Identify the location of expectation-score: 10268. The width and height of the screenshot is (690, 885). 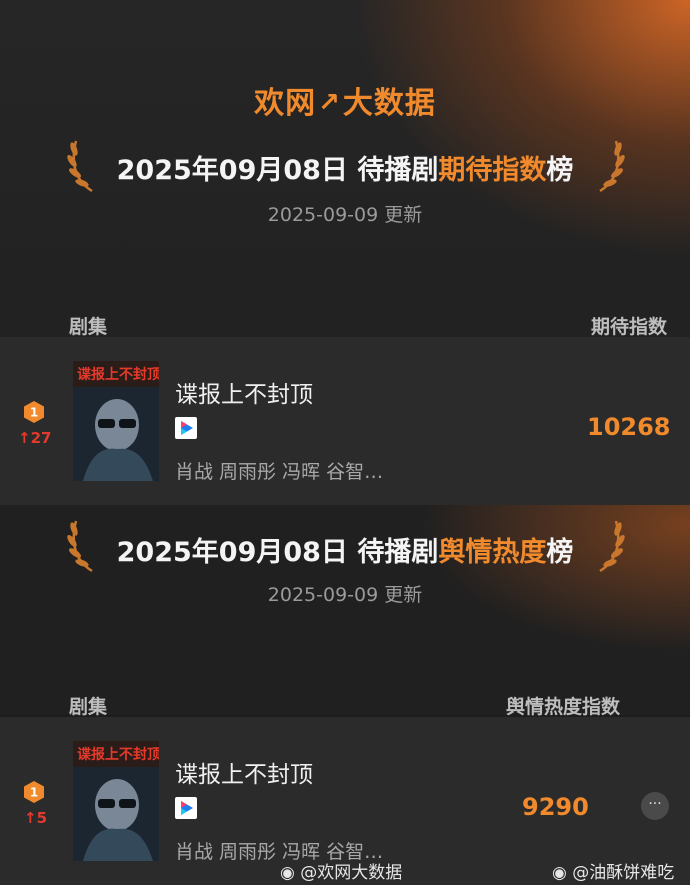
(629, 427).